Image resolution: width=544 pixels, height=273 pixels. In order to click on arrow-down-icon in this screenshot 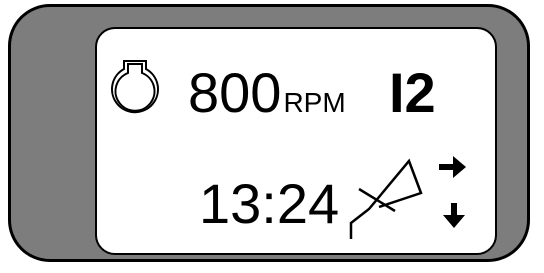, I will do `click(454, 215)`.